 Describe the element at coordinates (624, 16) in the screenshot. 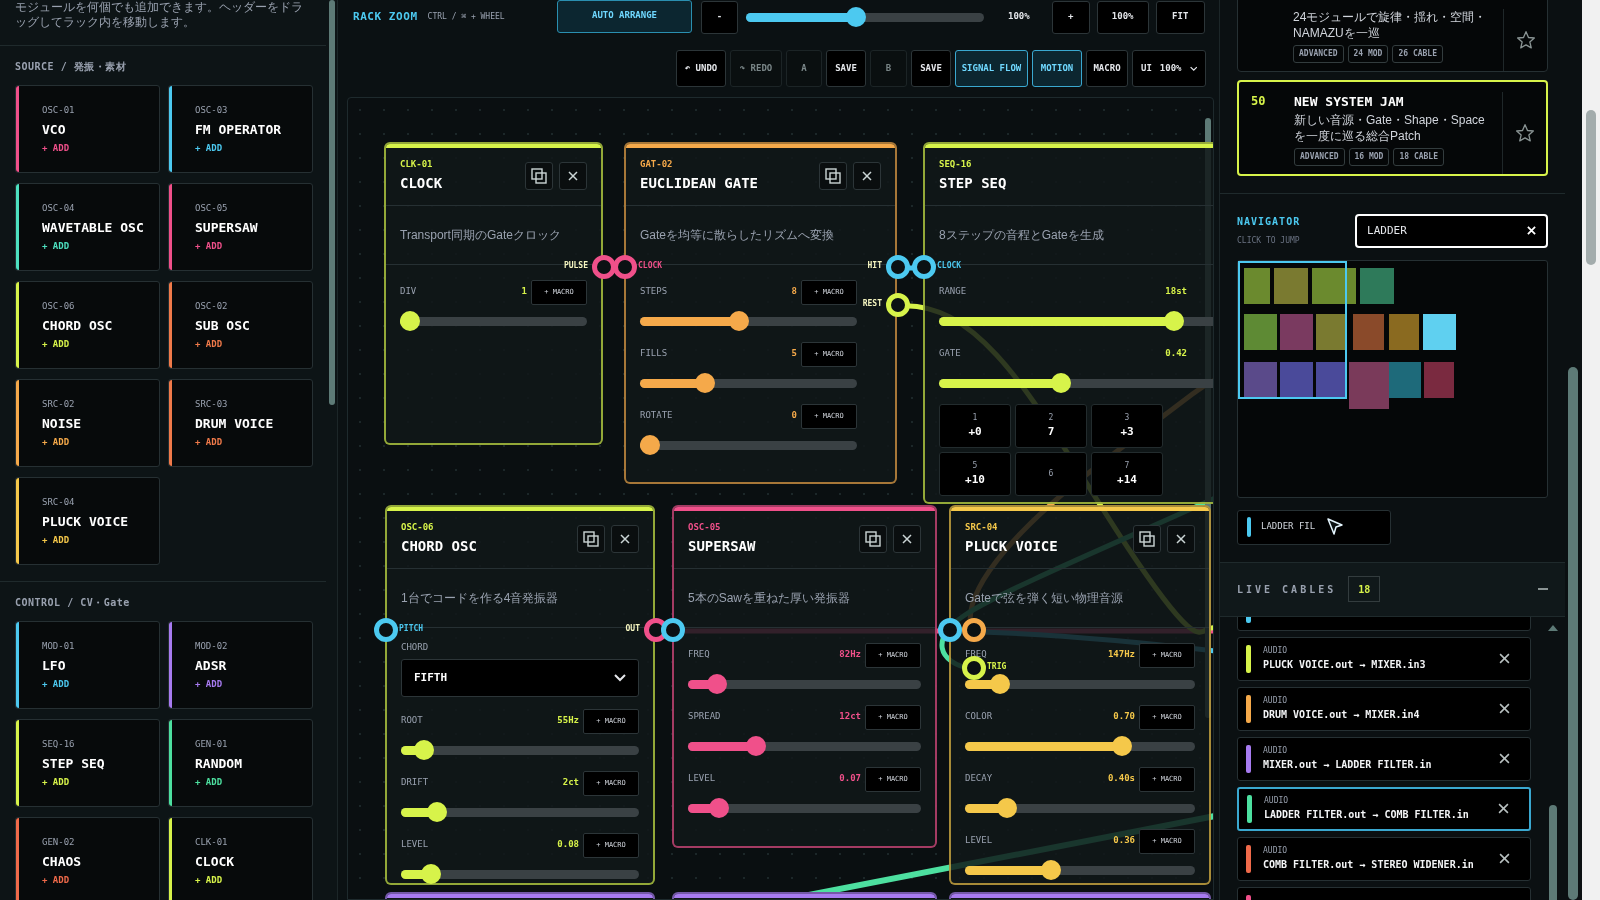

I see `auto-arrange-button: AUTO ARRANGE` at that location.